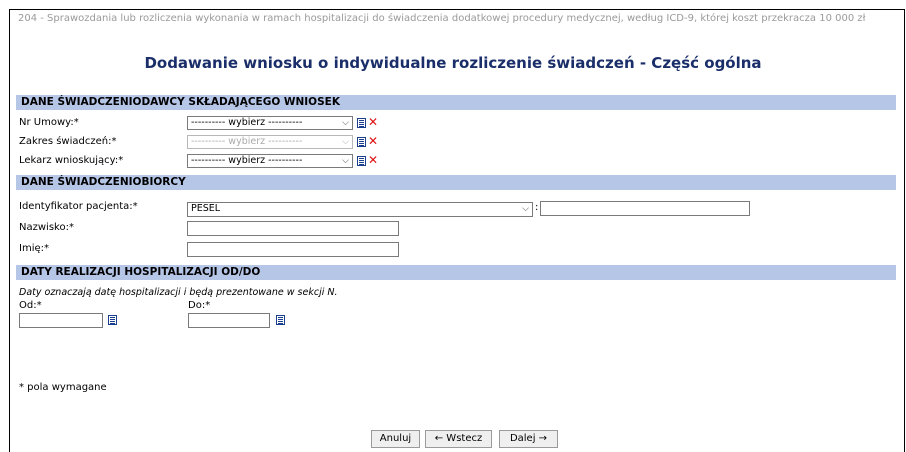 Image resolution: width=906 pixels, height=452 pixels. I want to click on lekarz-select-value: ---------- wybierz ----------, so click(247, 160).